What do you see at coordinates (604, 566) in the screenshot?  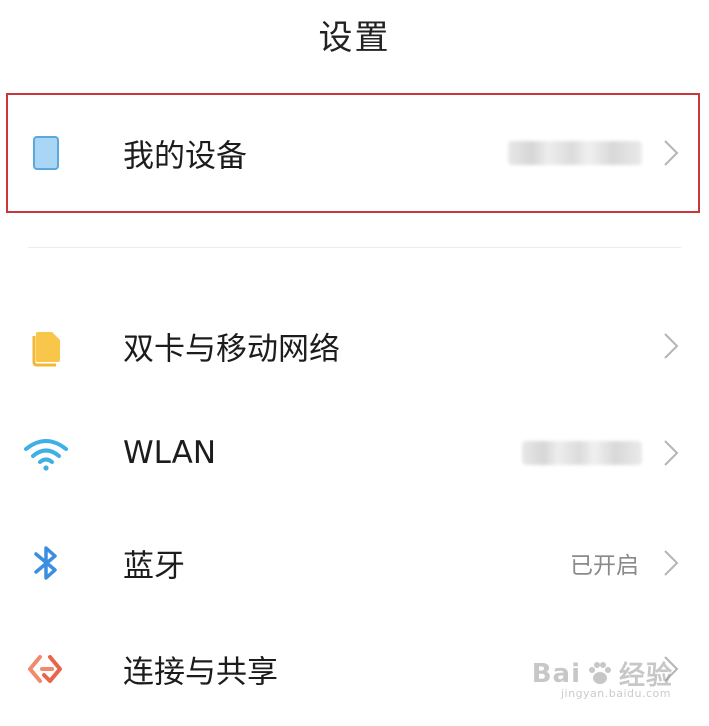 I see `bluetooth-status: 已开启` at bounding box center [604, 566].